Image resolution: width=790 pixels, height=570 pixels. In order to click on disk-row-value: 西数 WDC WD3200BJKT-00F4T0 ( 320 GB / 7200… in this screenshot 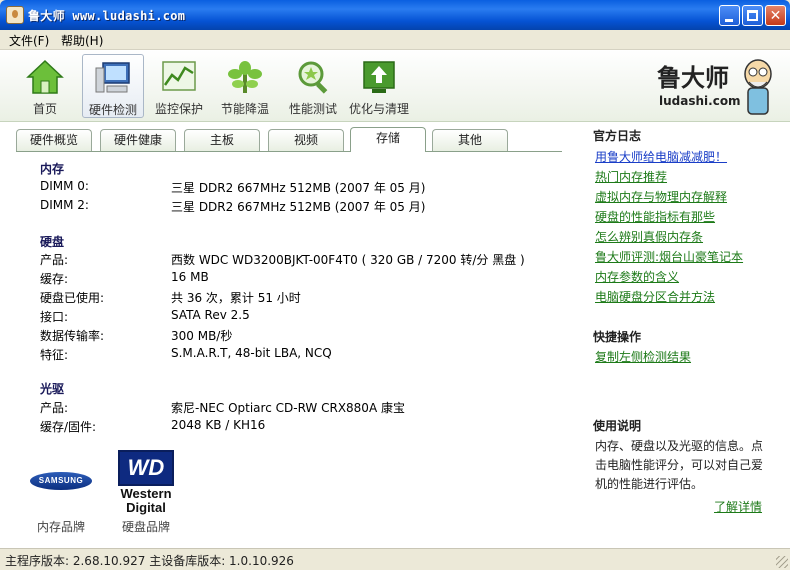, I will do `click(348, 260)`.